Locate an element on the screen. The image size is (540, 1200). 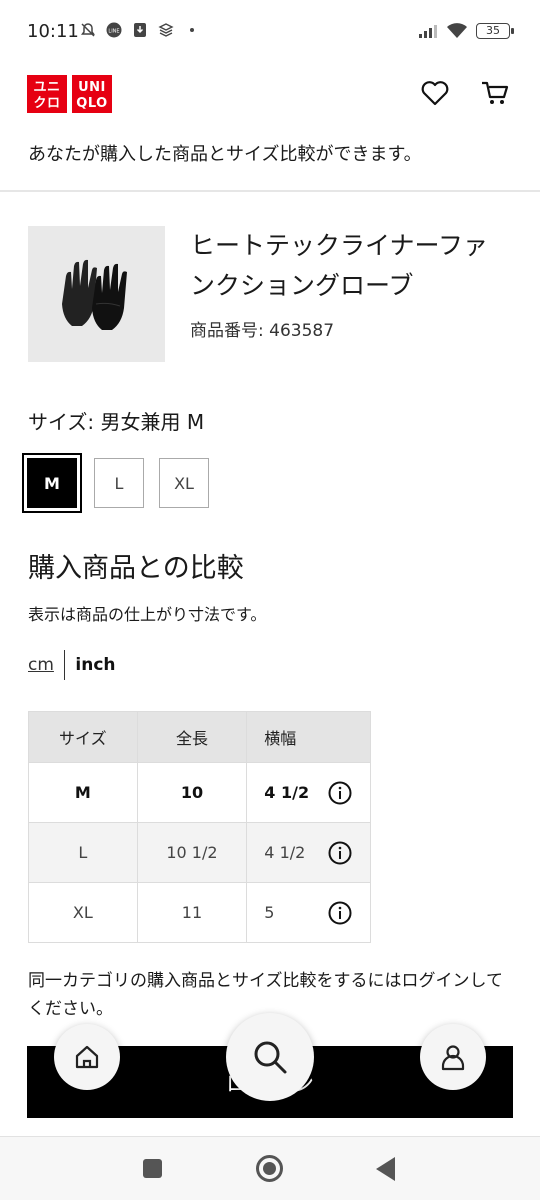
compare-title: 購入商品との比較 is located at coordinates (136, 568).